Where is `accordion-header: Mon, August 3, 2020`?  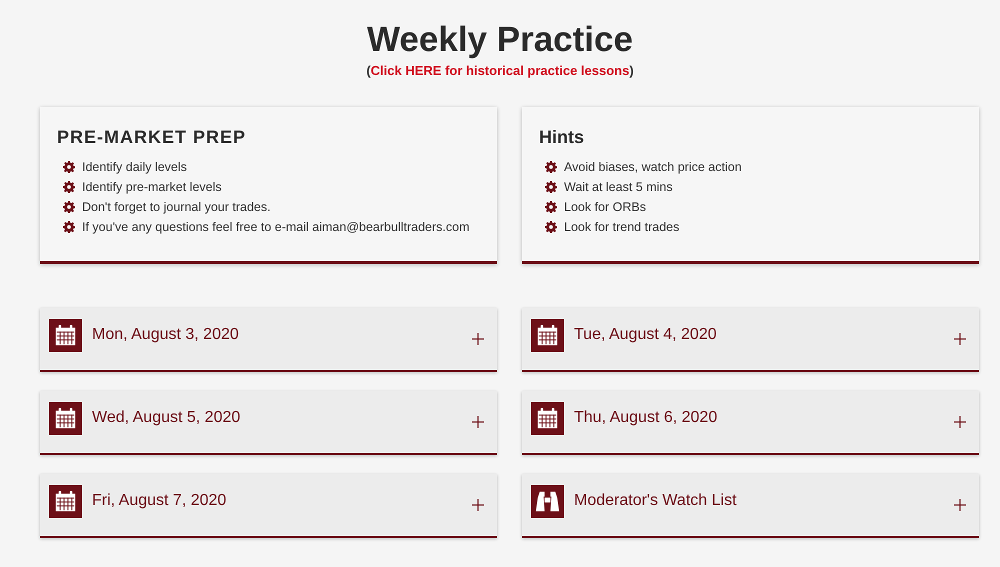
accordion-header: Mon, August 3, 2020 is located at coordinates (268, 340).